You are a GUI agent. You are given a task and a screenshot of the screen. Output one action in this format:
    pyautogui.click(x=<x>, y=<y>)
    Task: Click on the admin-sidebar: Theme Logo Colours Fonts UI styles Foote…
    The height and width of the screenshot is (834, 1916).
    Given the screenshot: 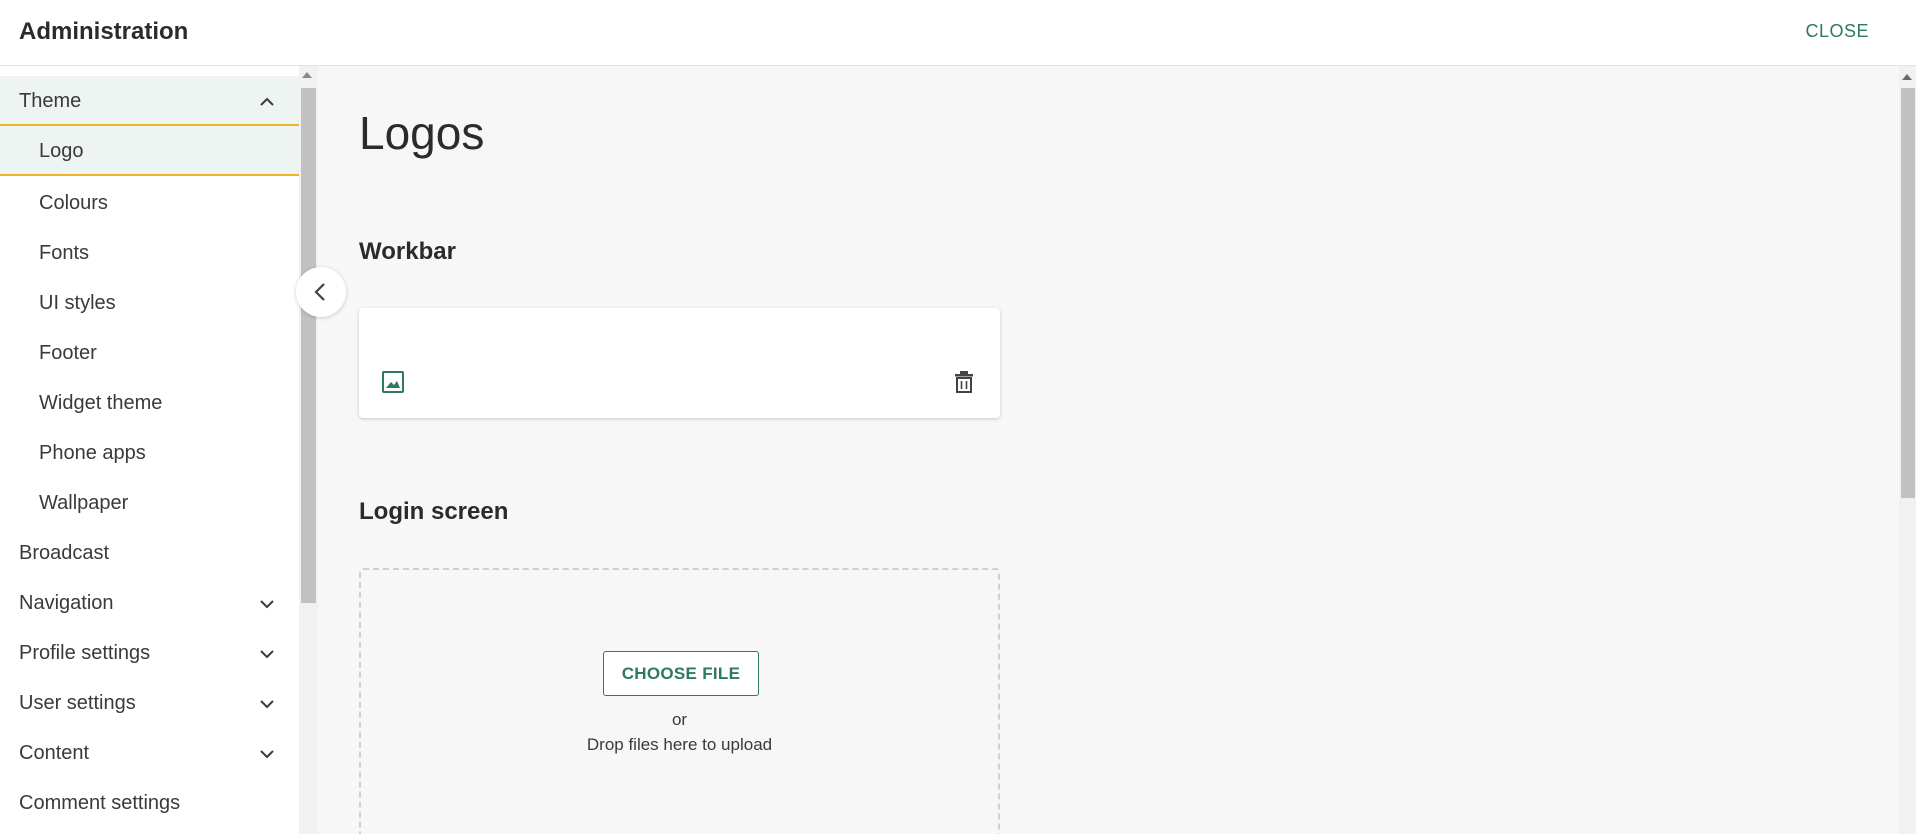 What is the action you would take?
    pyautogui.click(x=149, y=450)
    